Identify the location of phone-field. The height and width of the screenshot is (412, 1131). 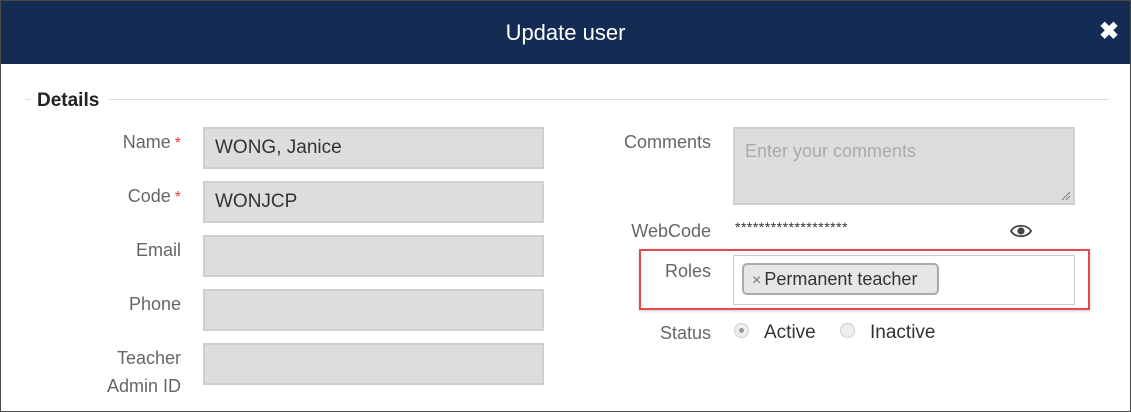
(373, 310).